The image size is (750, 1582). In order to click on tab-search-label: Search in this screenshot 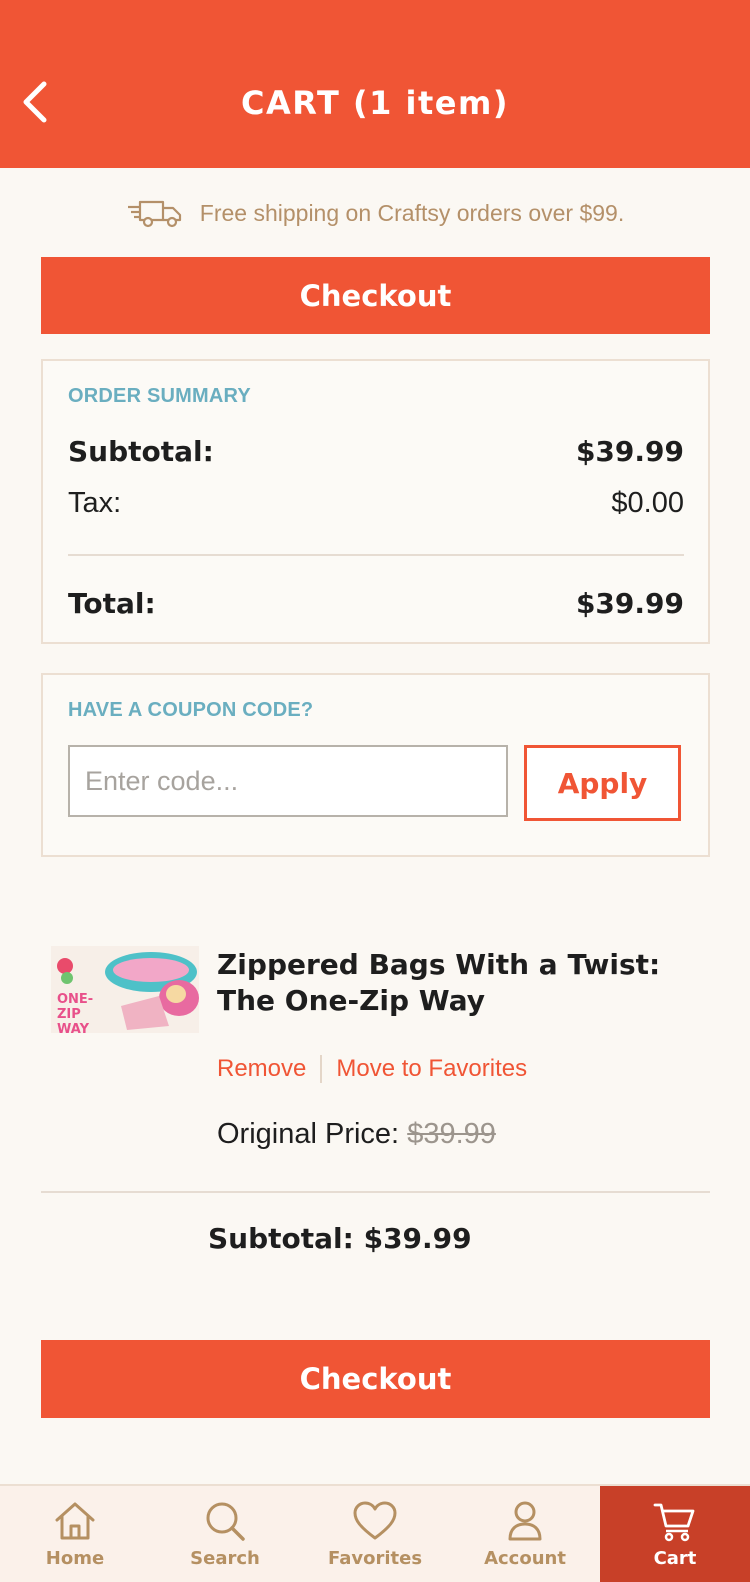, I will do `click(225, 1558)`.